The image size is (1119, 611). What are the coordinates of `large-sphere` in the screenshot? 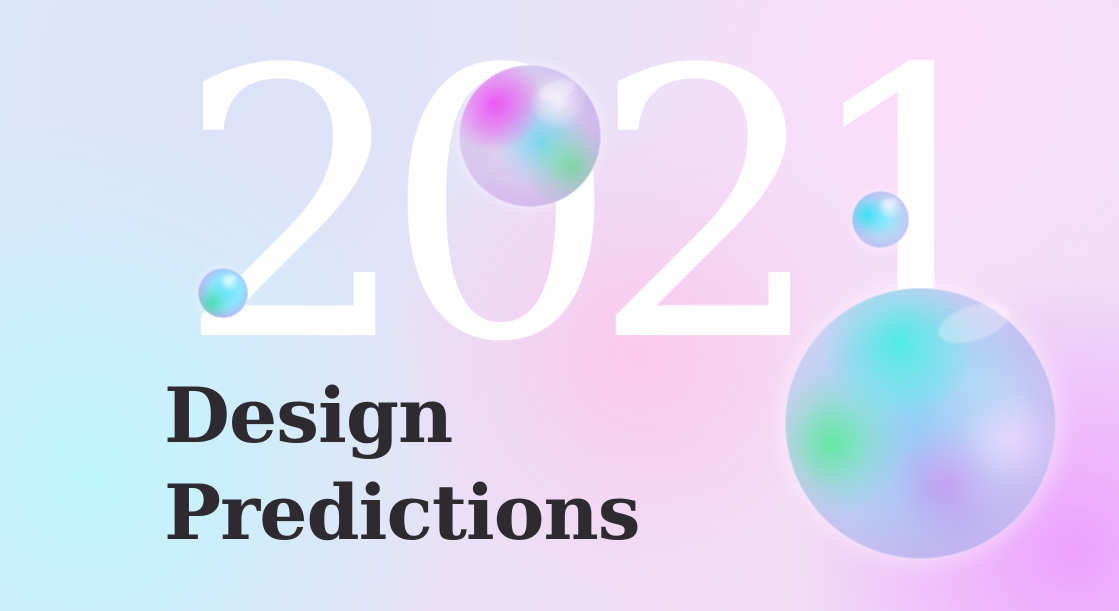 It's located at (920, 423).